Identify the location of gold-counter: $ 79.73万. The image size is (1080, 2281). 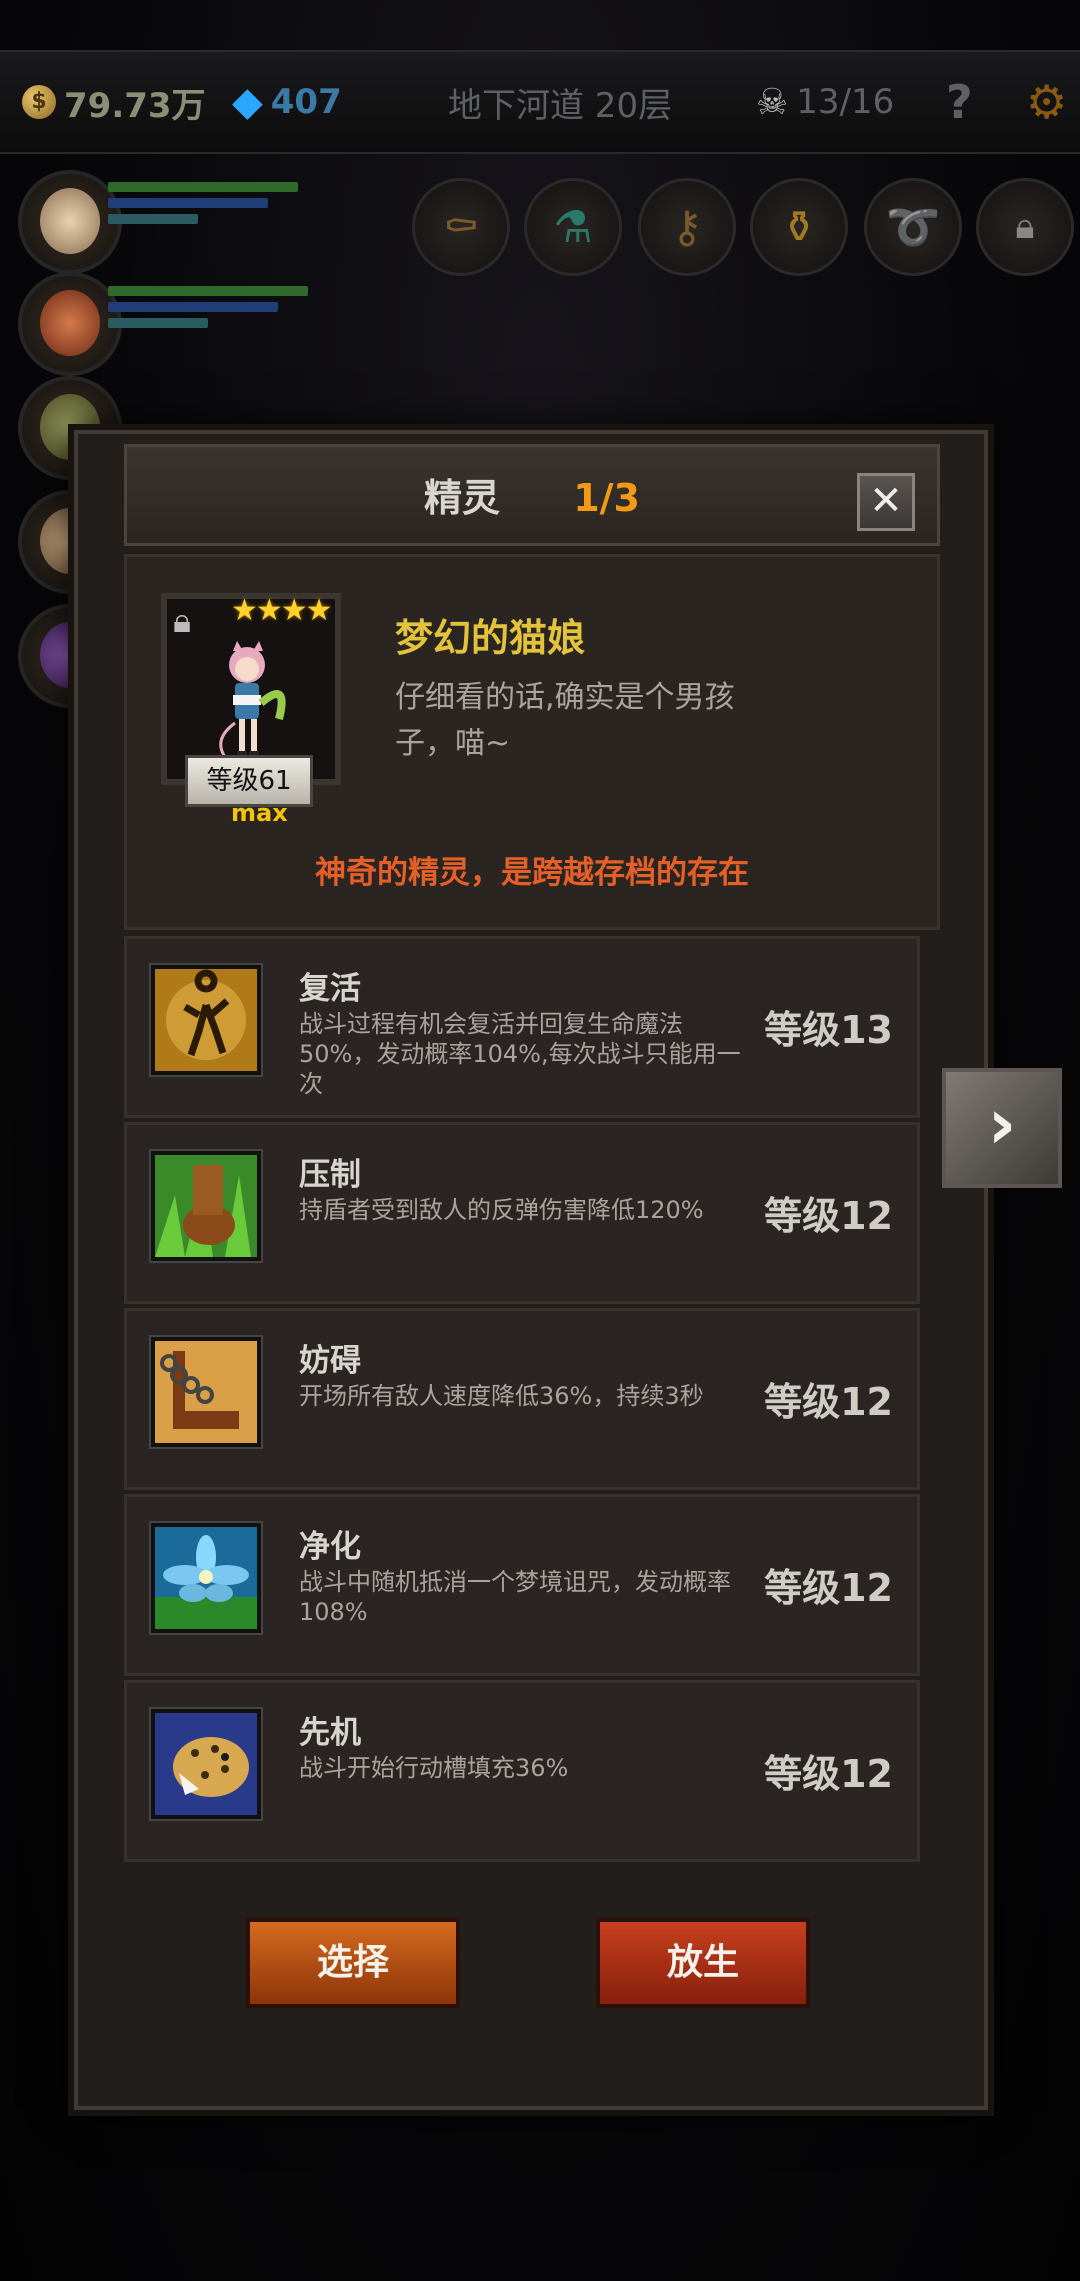
(114, 102).